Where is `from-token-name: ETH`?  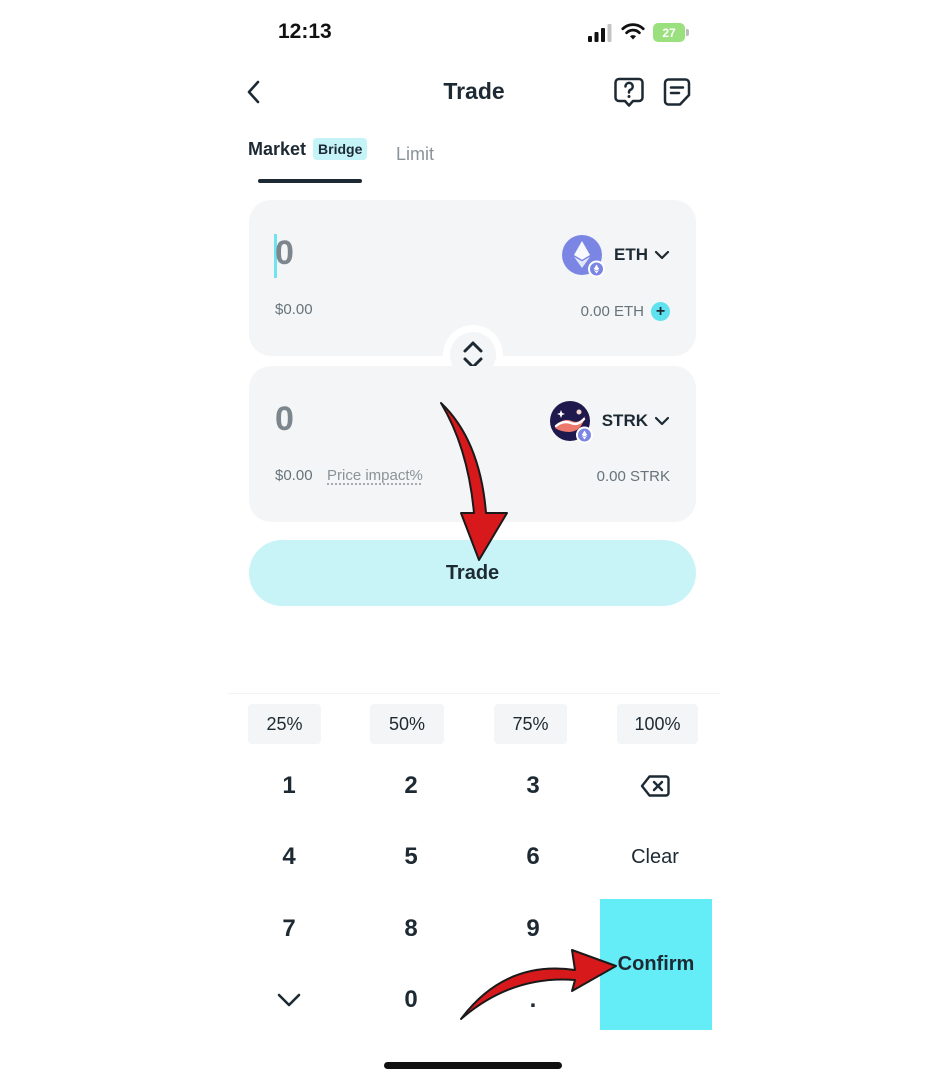
from-token-name: ETH is located at coordinates (631, 254).